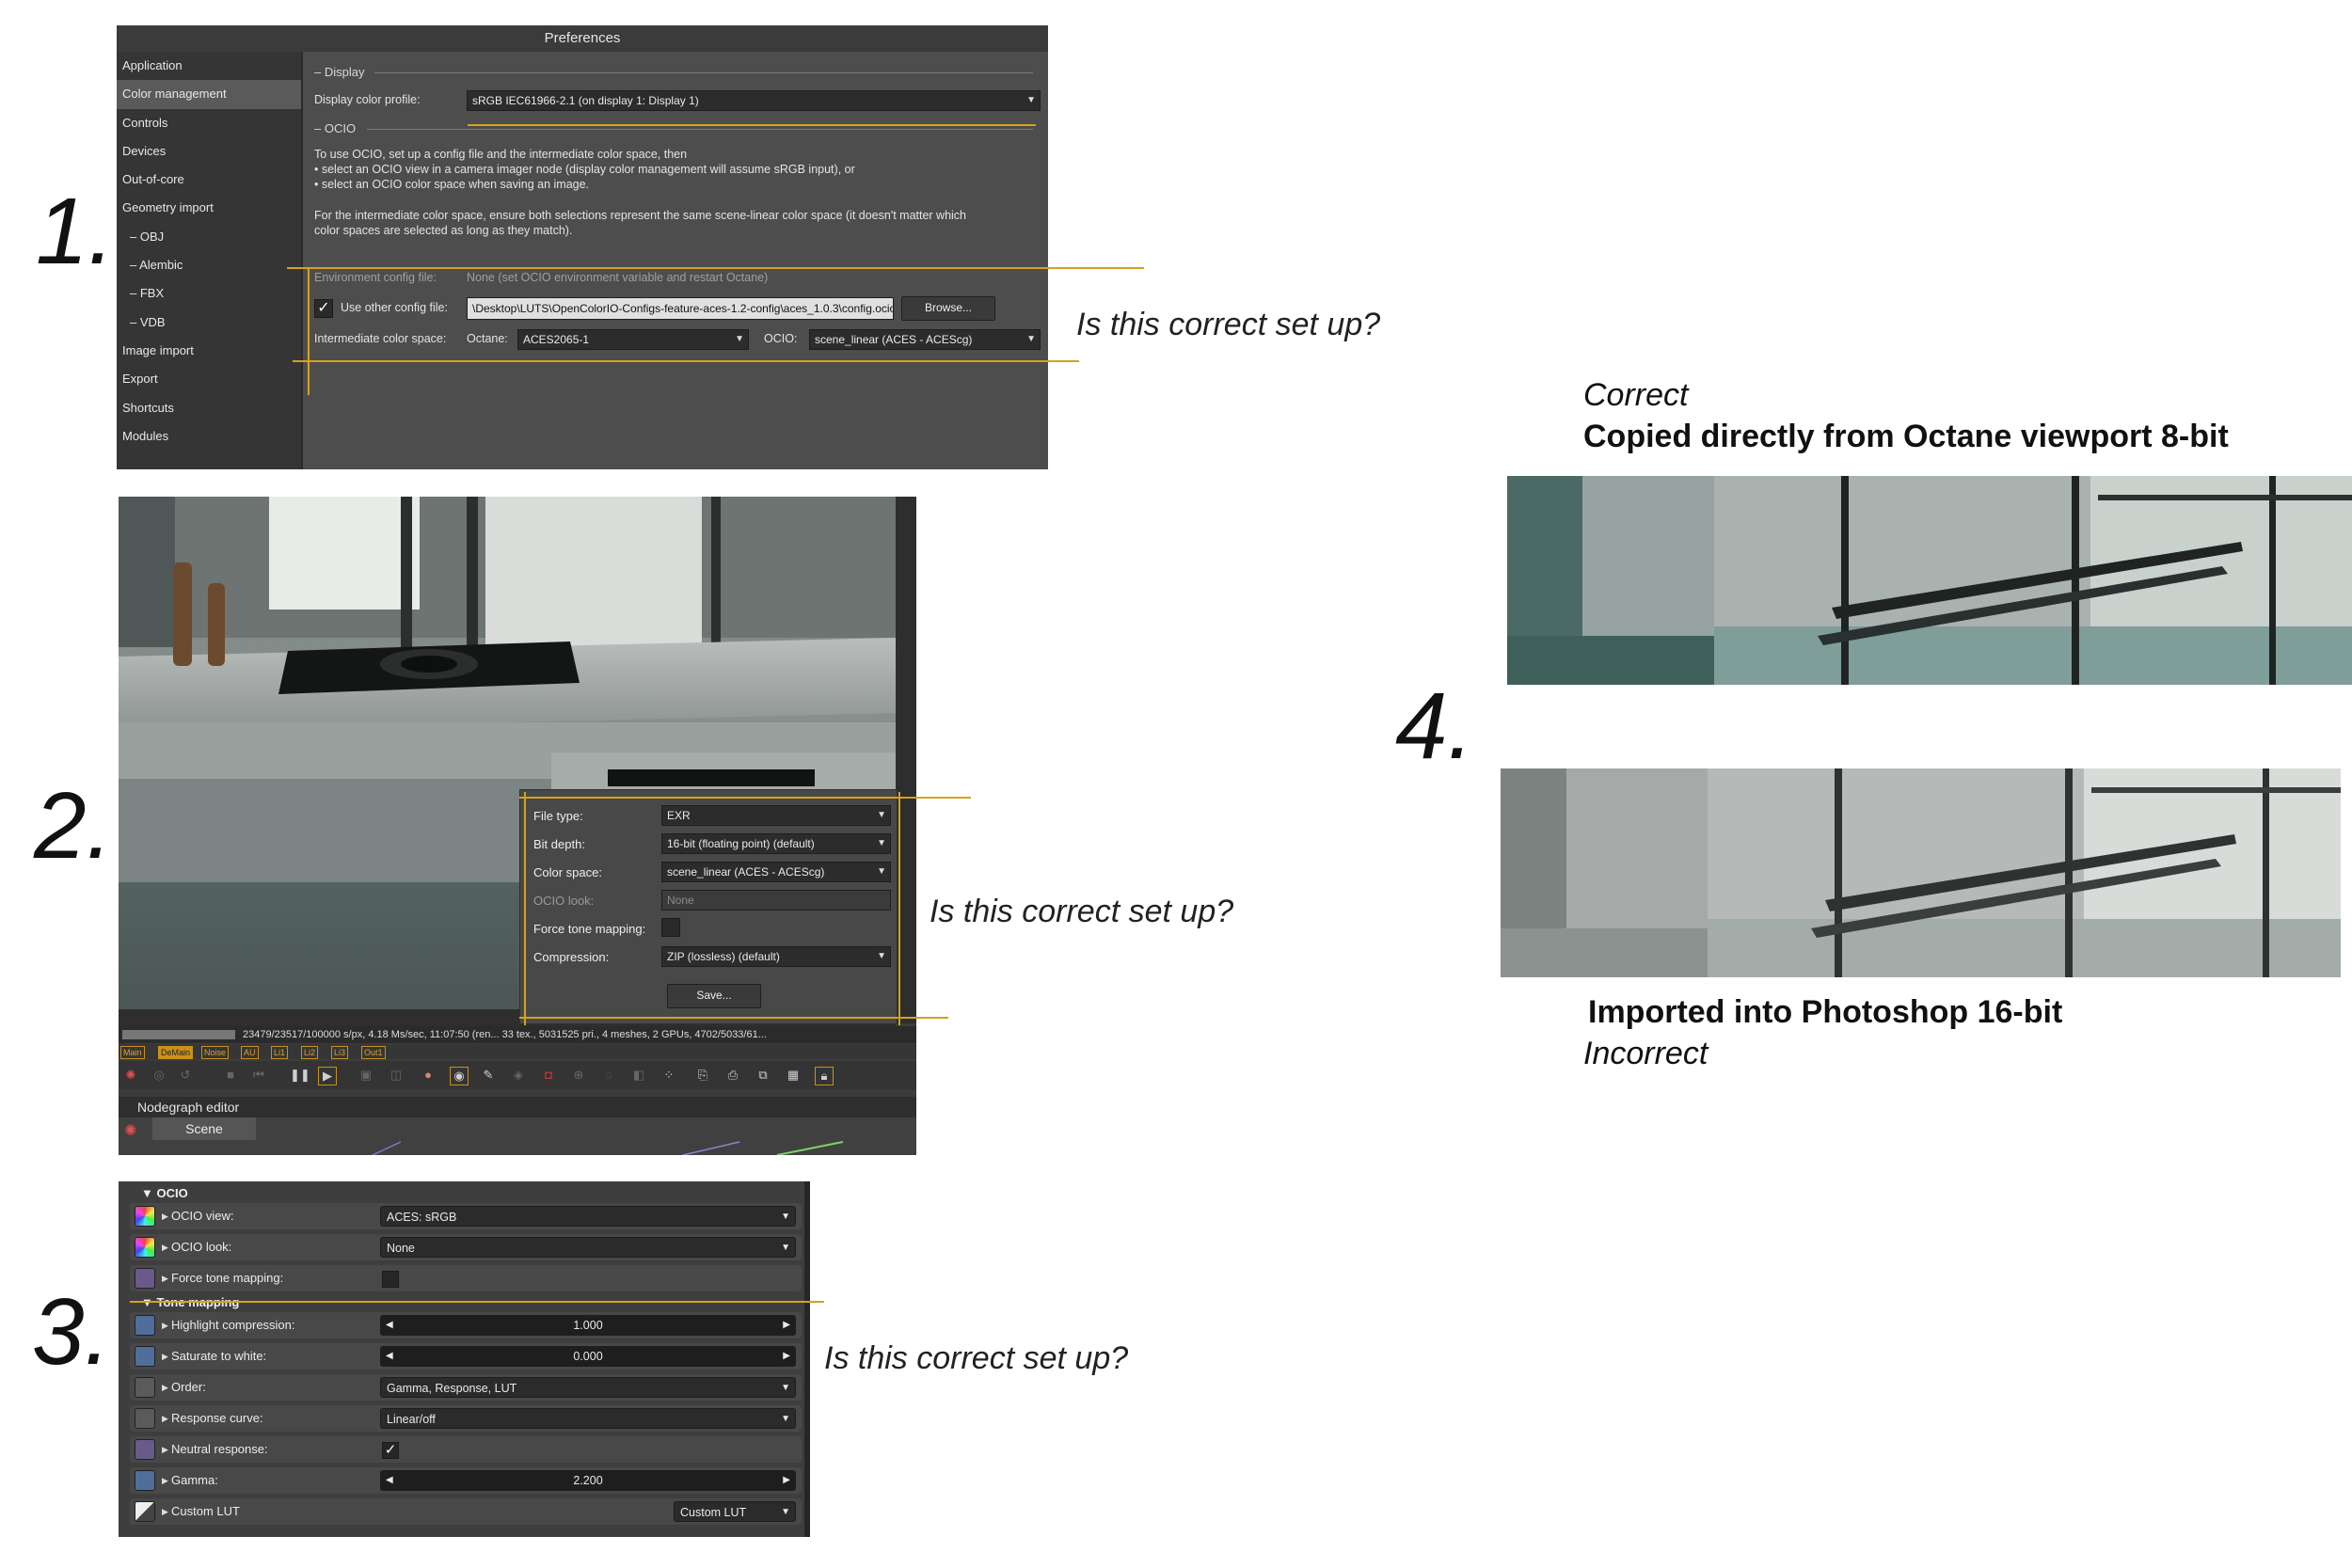  What do you see at coordinates (373, 1052) in the screenshot?
I see `pass-tab-out1: Out1` at bounding box center [373, 1052].